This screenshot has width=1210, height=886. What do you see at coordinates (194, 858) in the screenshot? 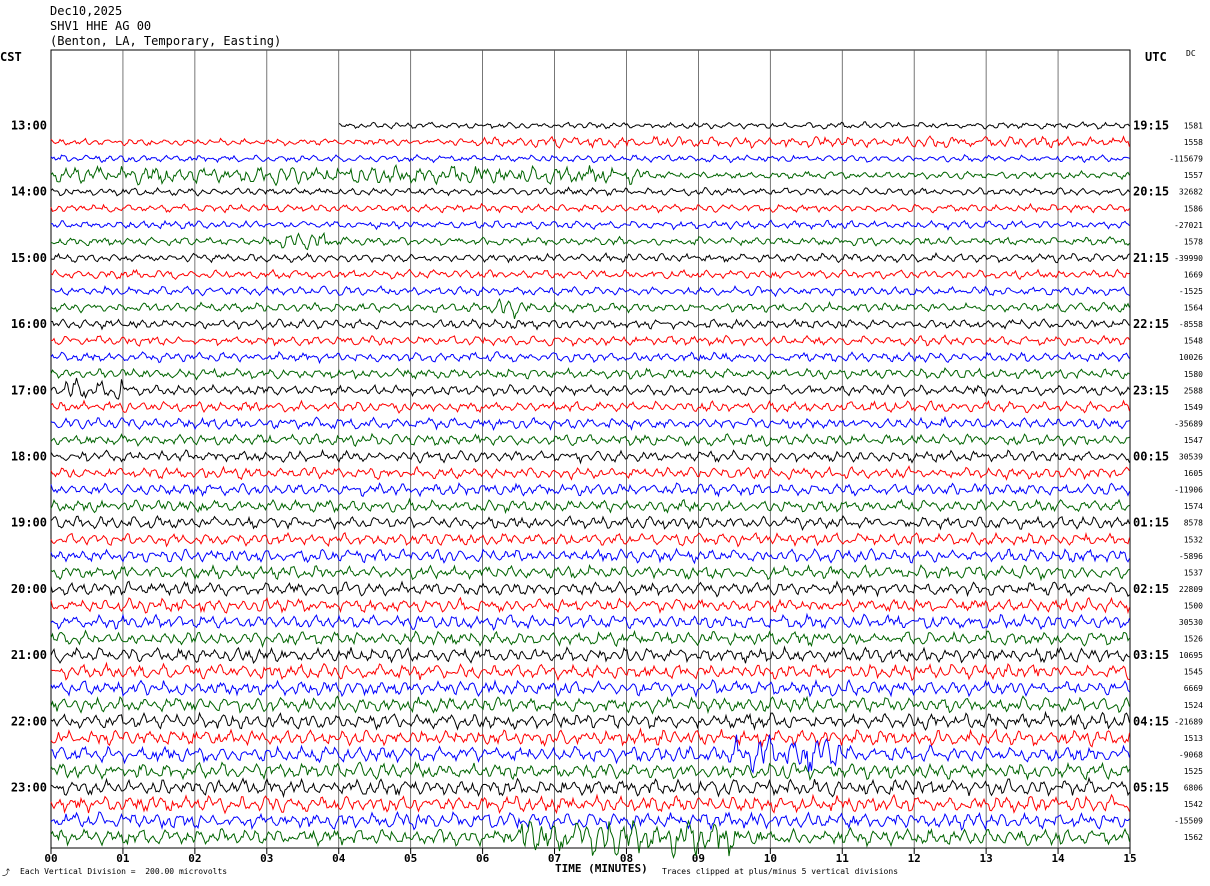
I see `x-tick-label: 02` at bounding box center [194, 858].